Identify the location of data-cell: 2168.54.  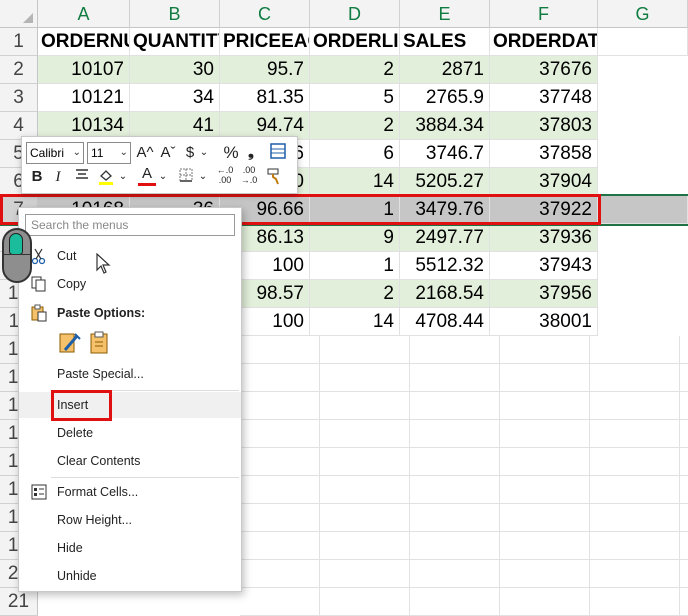
(445, 294).